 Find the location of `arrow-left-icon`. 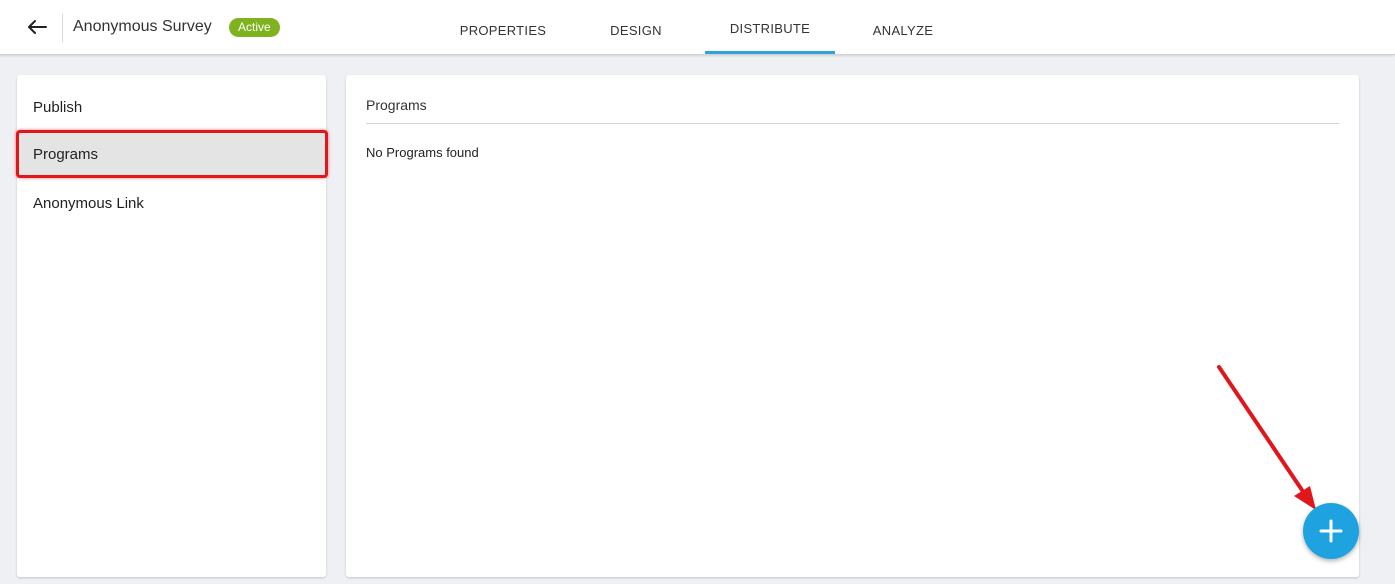

arrow-left-icon is located at coordinates (37, 27).